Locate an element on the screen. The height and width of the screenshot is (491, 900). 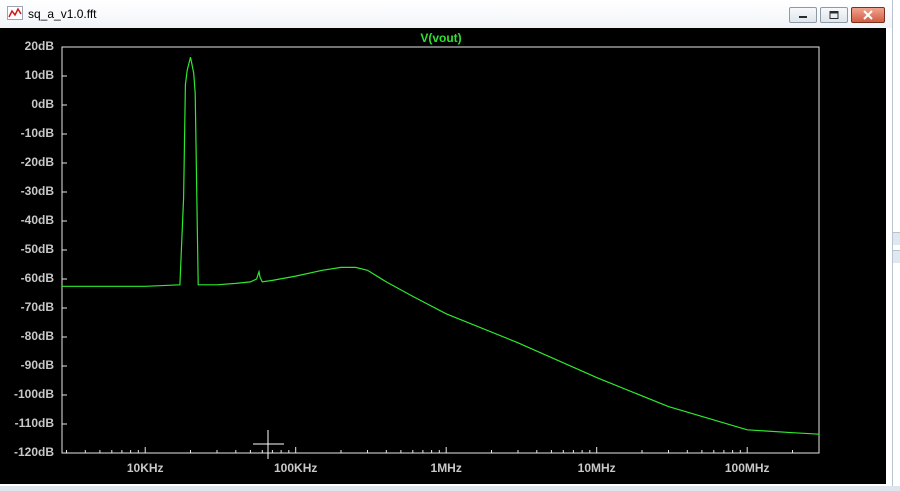
y-tick-label: -70dB is located at coordinates (37, 307).